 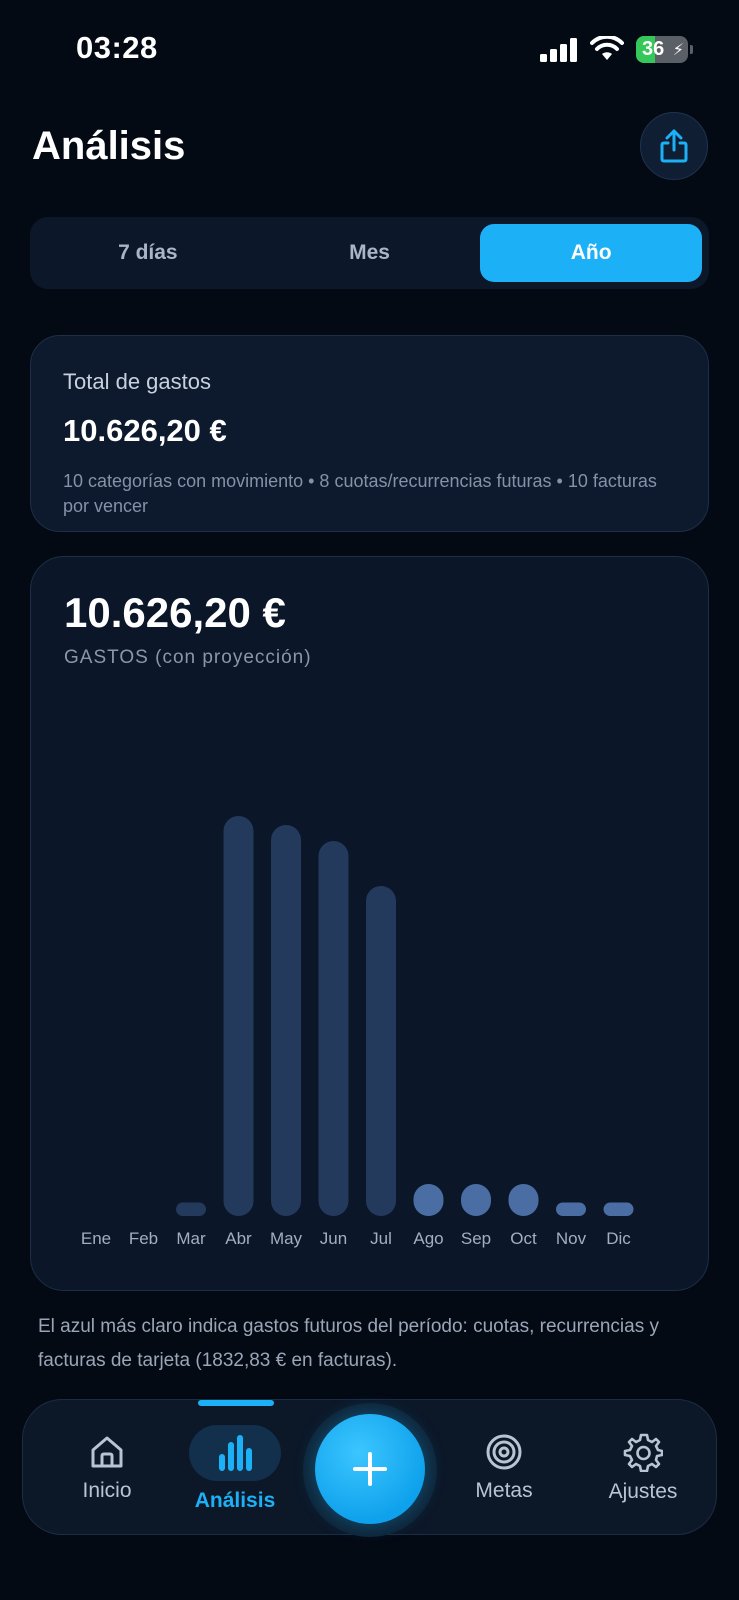 What do you see at coordinates (607, 48) in the screenshot?
I see `wifi-icon` at bounding box center [607, 48].